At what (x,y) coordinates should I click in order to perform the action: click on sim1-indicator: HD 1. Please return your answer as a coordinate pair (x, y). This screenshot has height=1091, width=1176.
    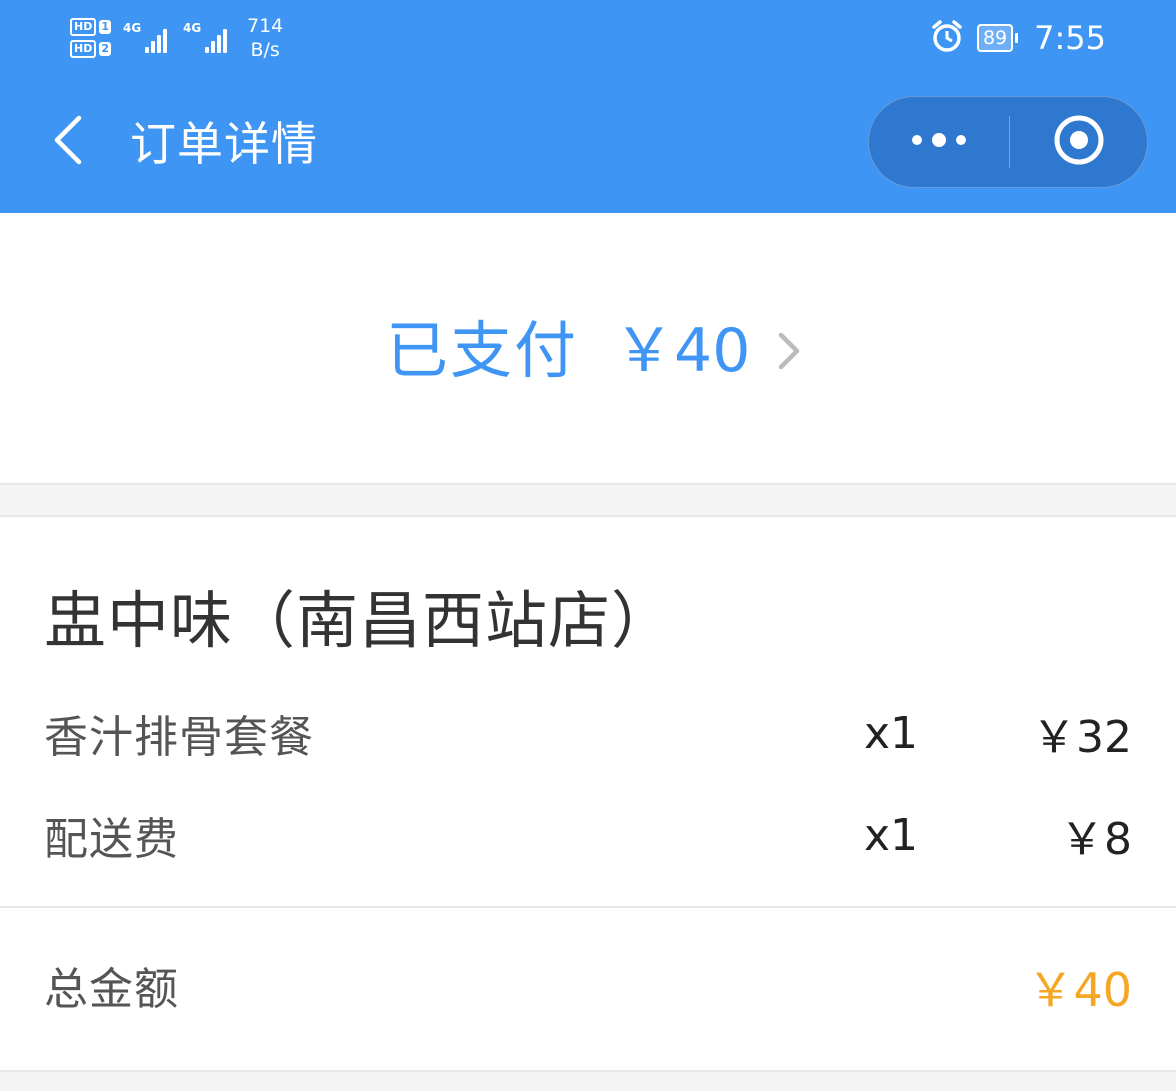
    Looking at the image, I should click on (90, 27).